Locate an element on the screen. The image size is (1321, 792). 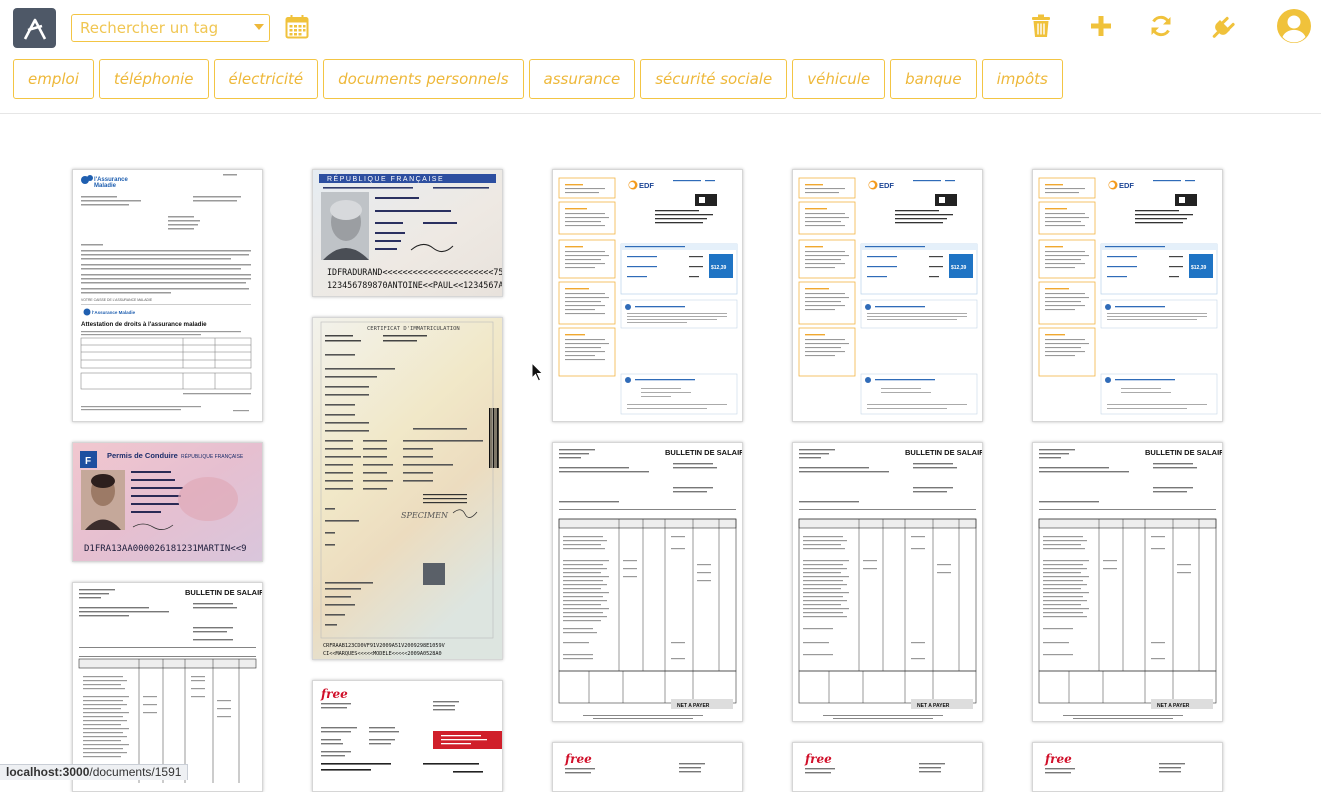
svg-text:CI<<MARQUES<<<<<MODELE<<<<<200: CI<<MARQUES<<<<<MODELE<<<<<2009A0528A0 is located at coordinates (382, 654).